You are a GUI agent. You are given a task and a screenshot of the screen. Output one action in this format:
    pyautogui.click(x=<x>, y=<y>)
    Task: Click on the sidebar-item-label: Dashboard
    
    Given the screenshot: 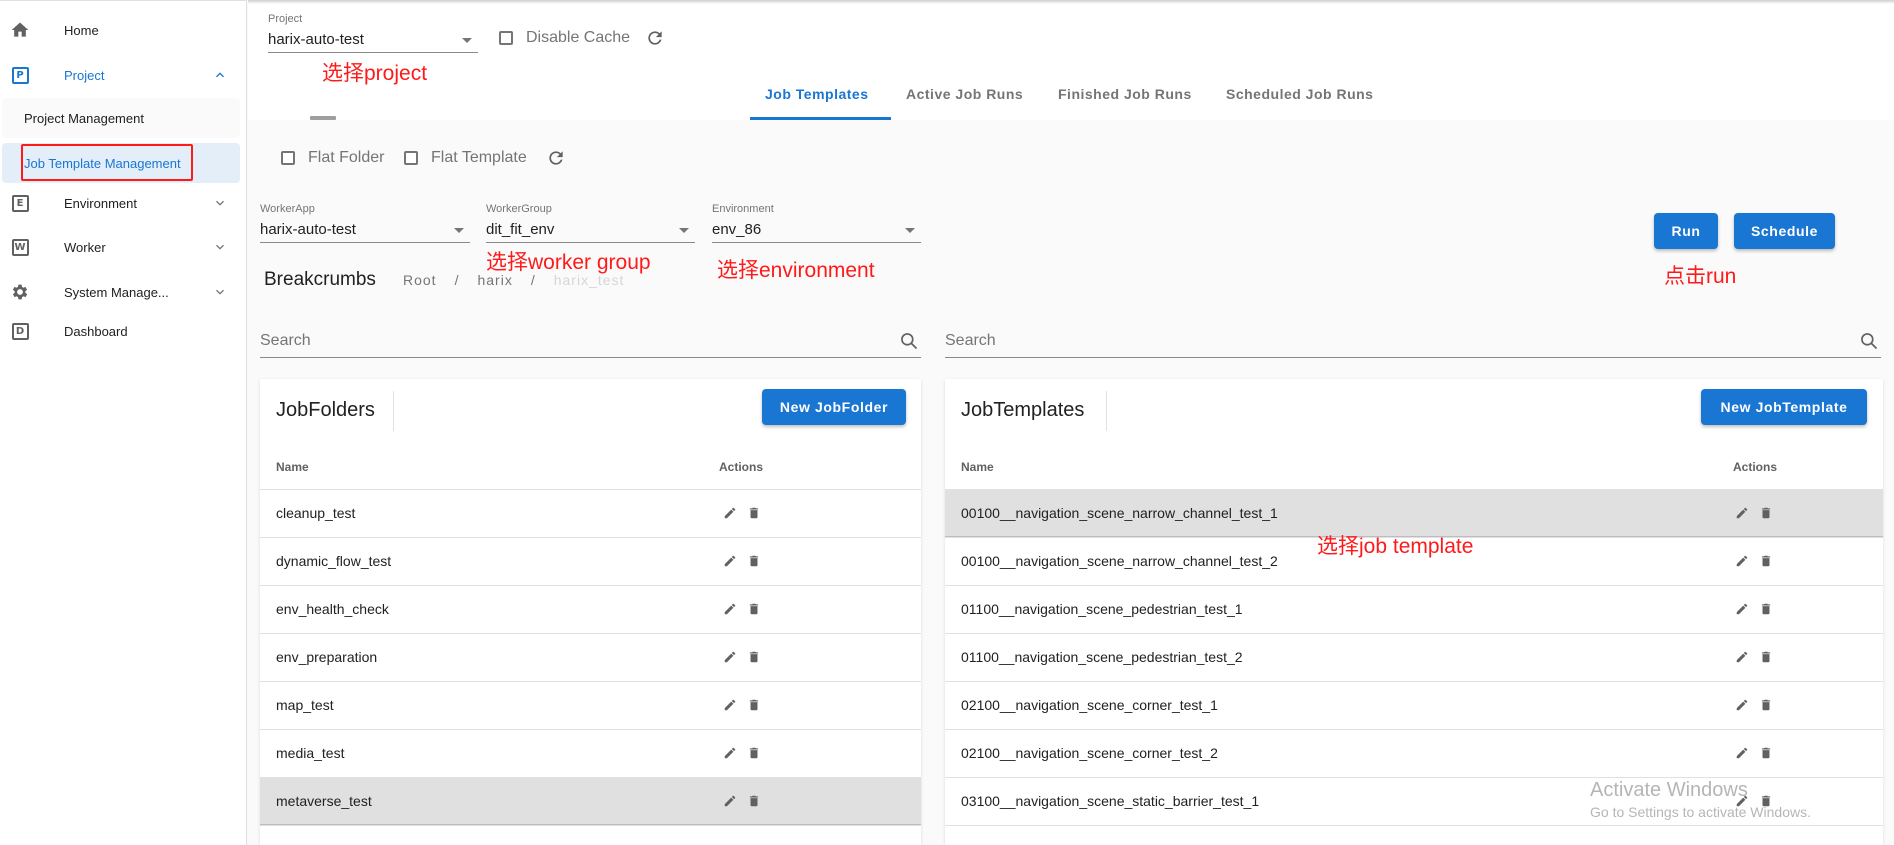 What is the action you would take?
    pyautogui.click(x=96, y=331)
    